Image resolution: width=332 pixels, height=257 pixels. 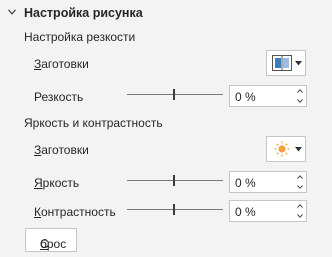 What do you see at coordinates (12, 12) in the screenshot?
I see `chevron-down-icon` at bounding box center [12, 12].